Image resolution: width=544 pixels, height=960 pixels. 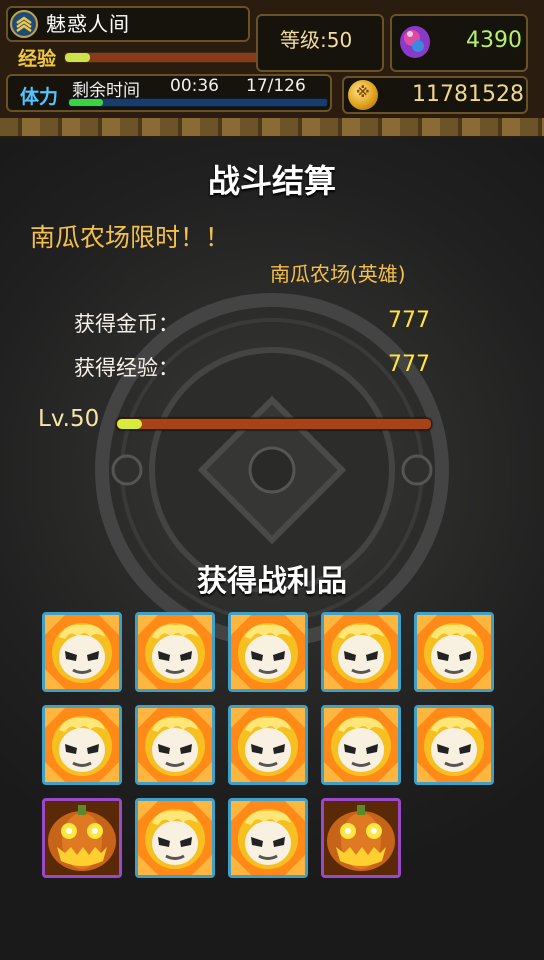 I want to click on loot-title: 获得战利品, so click(x=272, y=581).